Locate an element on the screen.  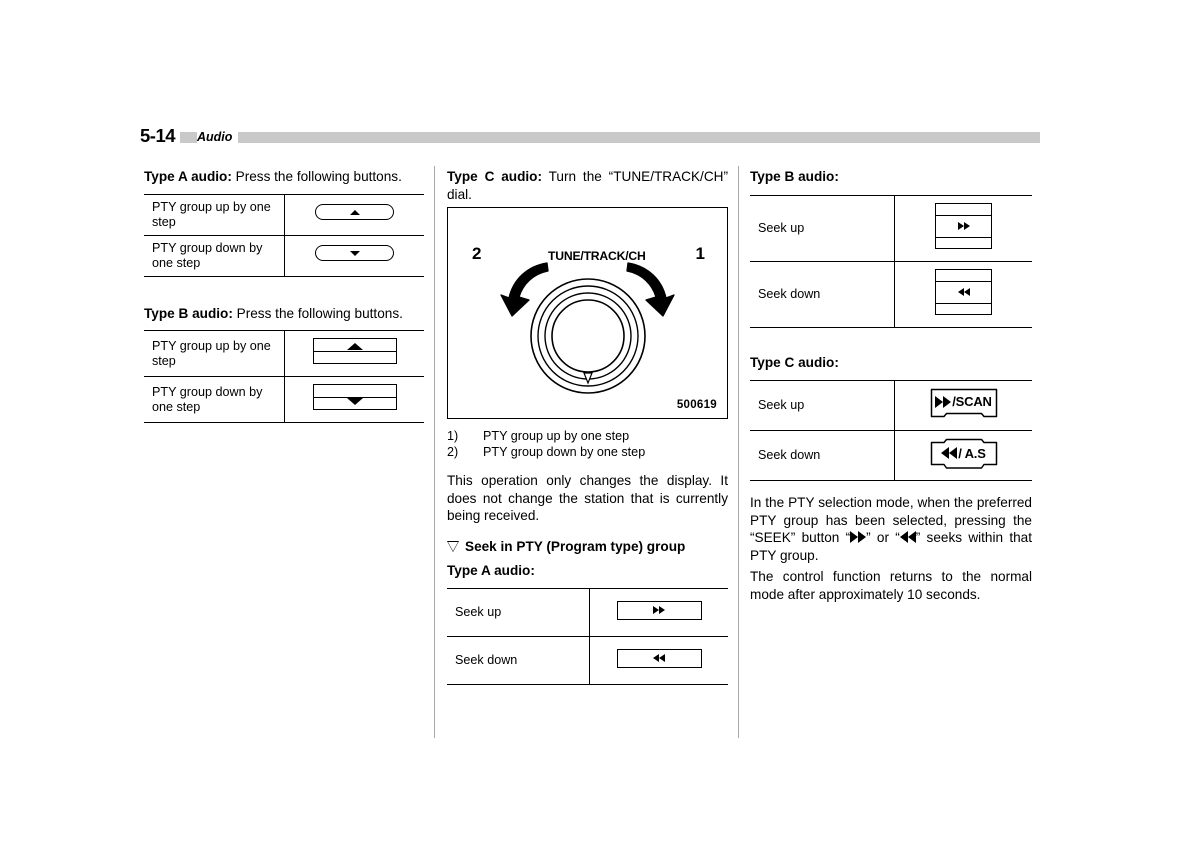
legend-number: 1) is located at coordinates (453, 436).